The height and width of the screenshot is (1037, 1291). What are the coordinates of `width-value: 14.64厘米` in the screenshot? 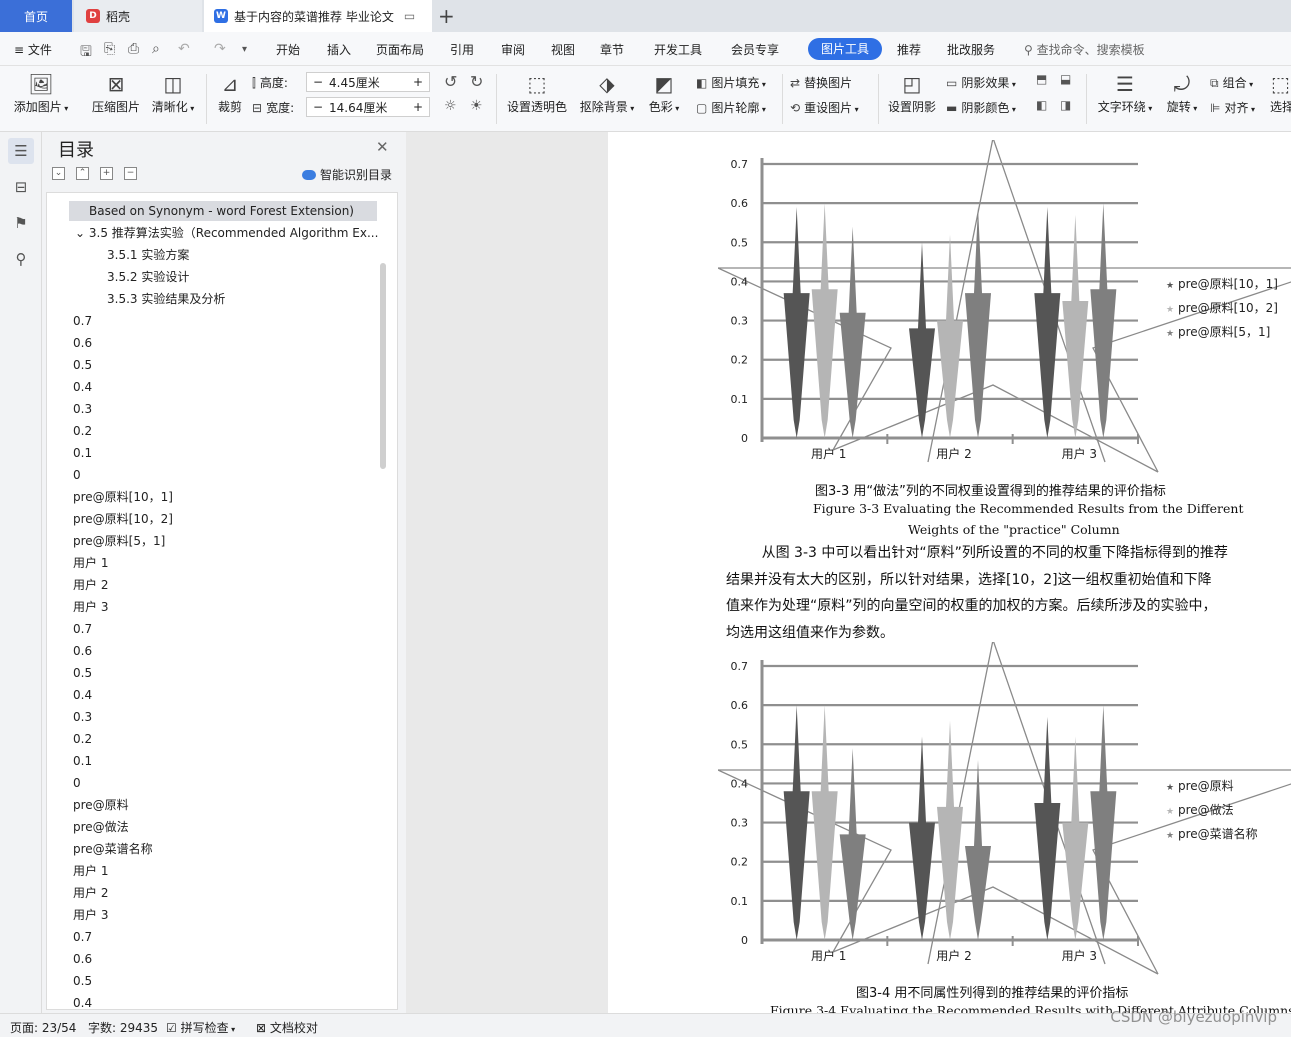 It's located at (368, 107).